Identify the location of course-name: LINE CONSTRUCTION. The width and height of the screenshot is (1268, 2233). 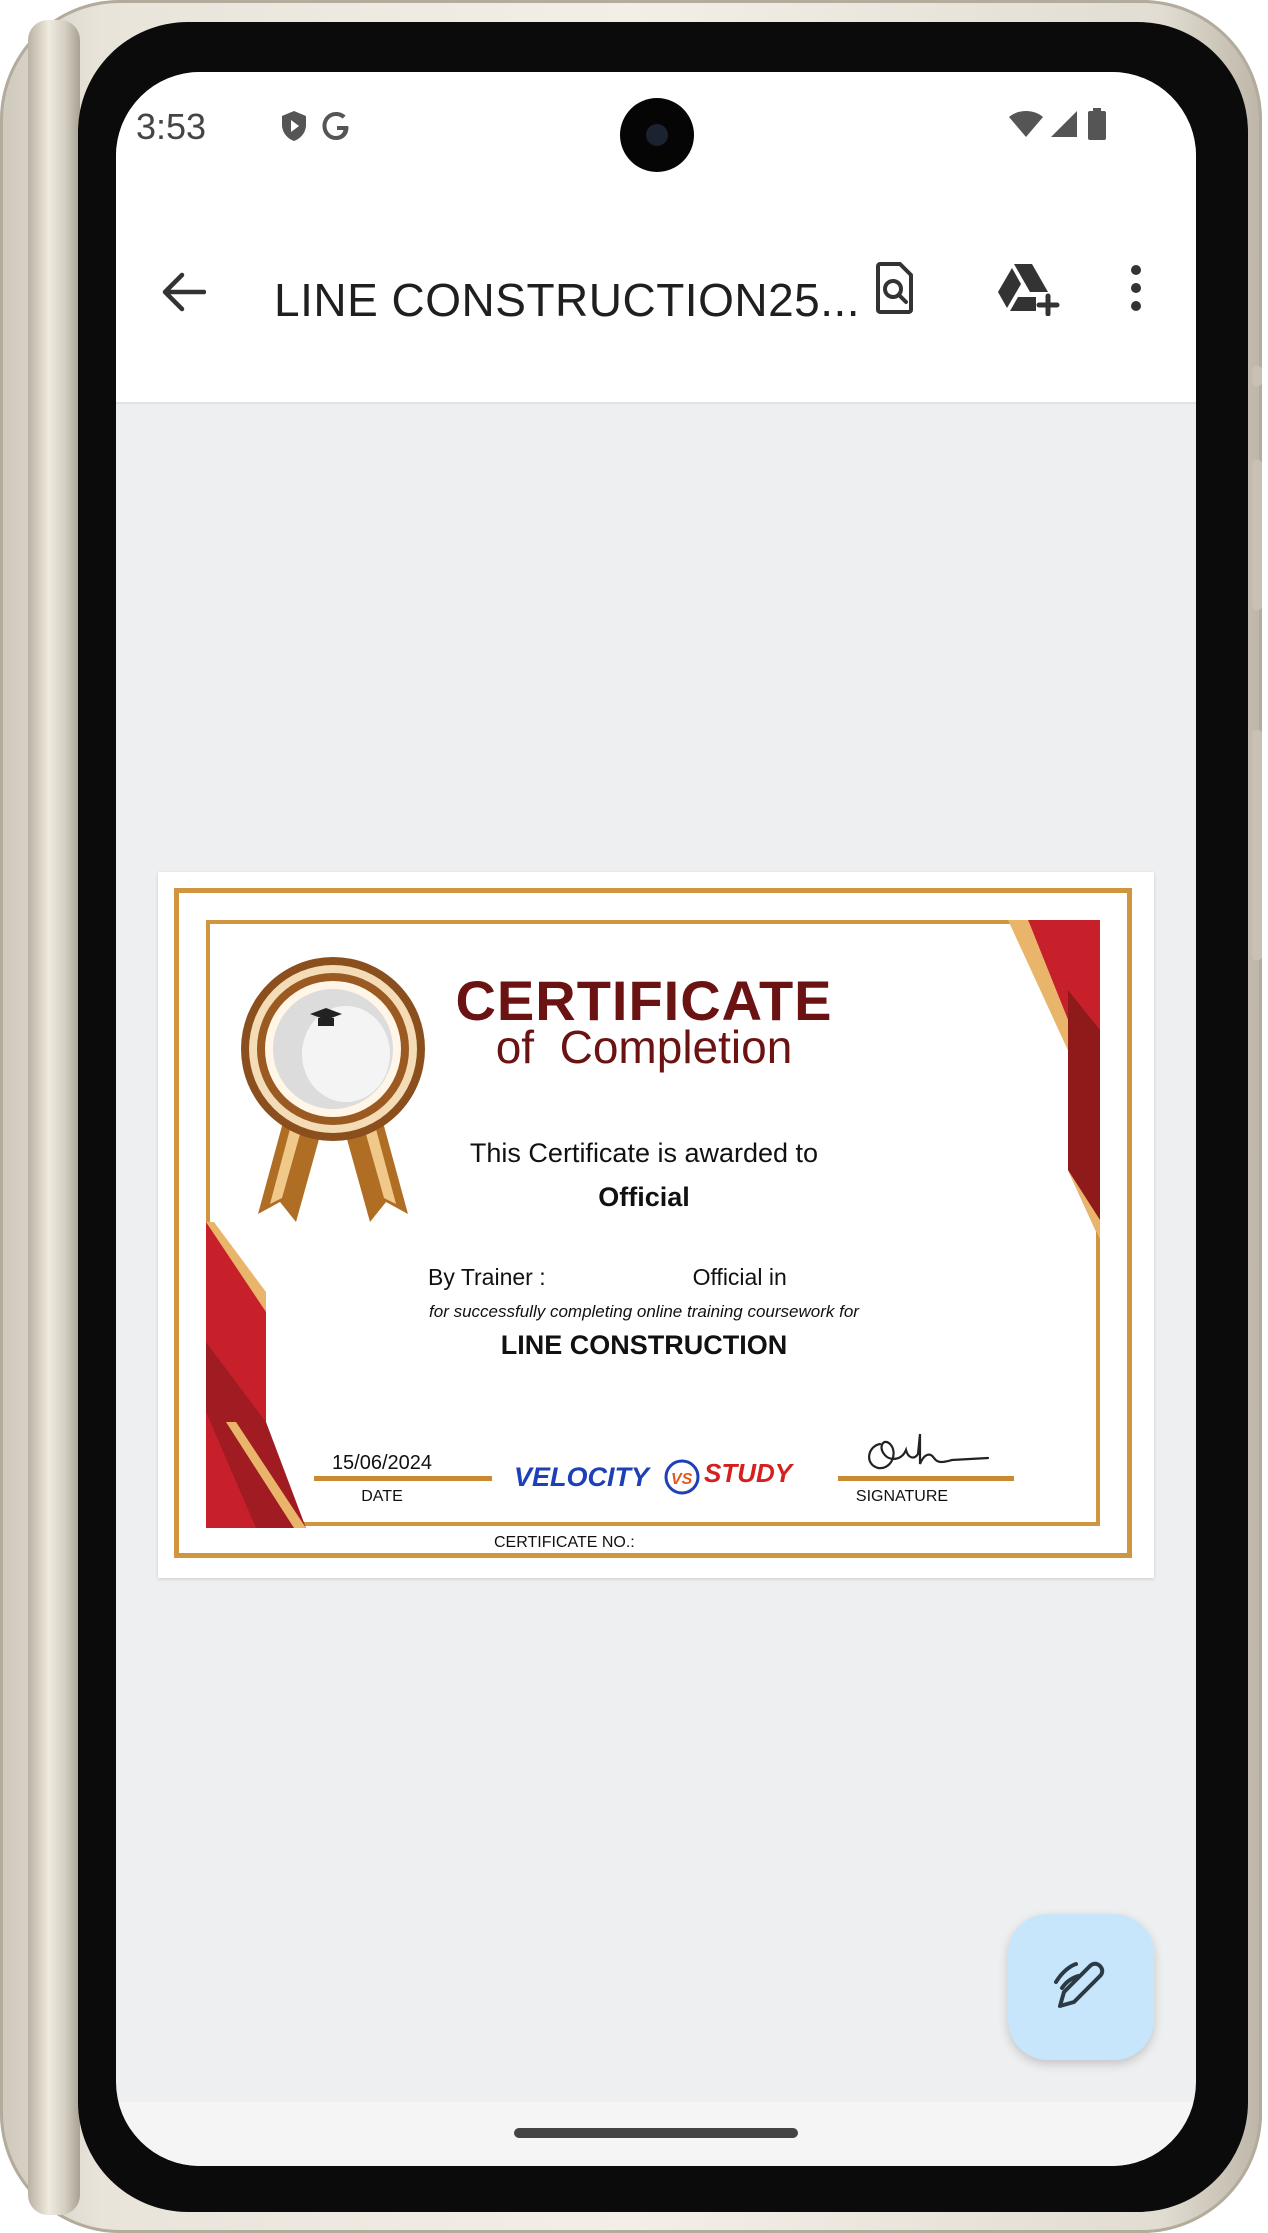
(644, 1345).